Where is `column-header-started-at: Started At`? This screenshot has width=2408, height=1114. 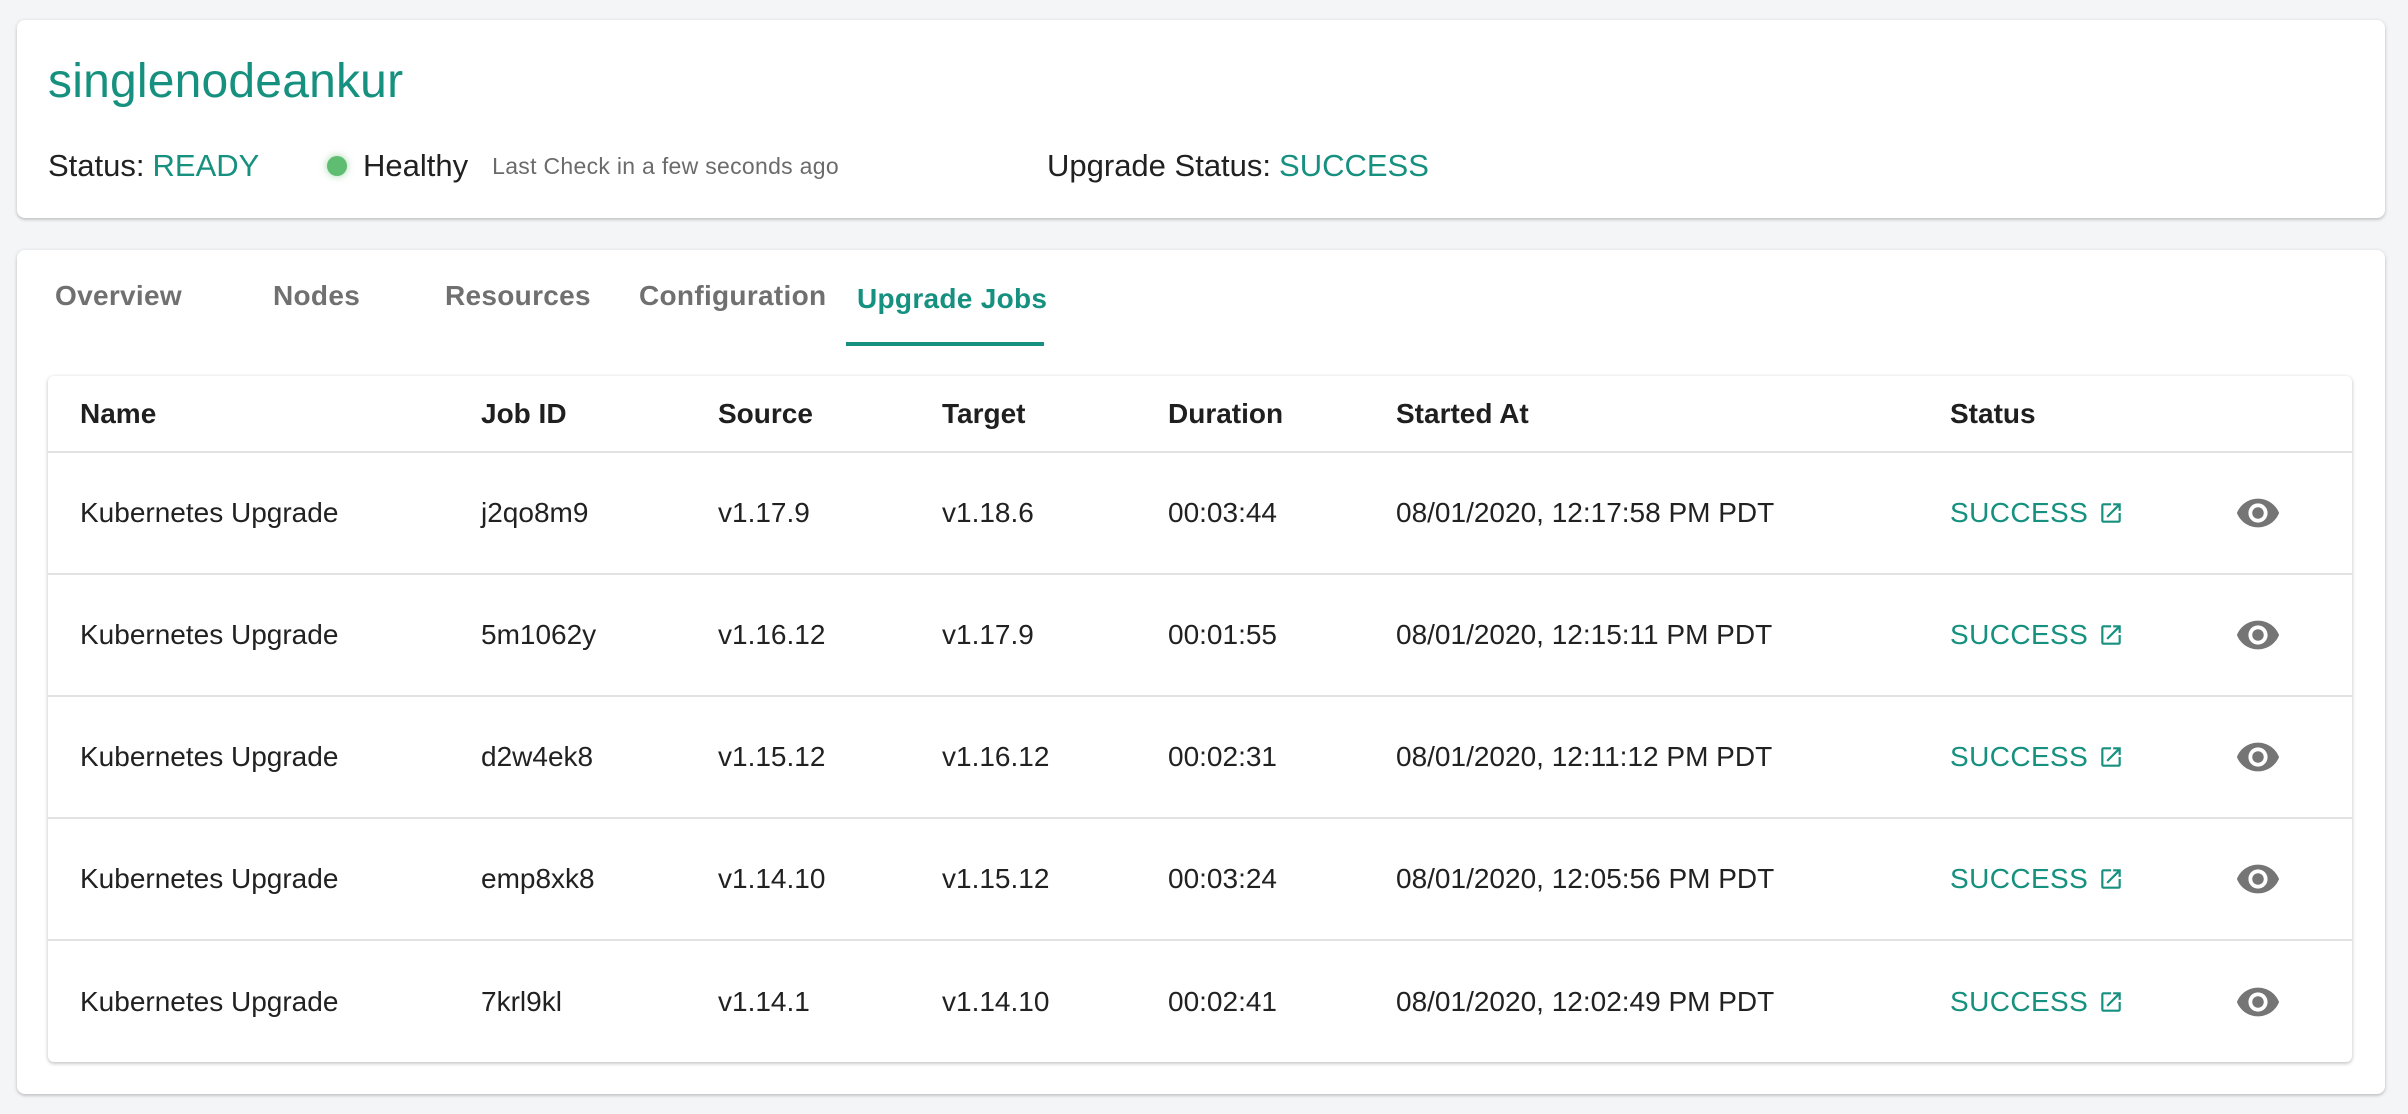
column-header-started-at: Started At is located at coordinates (1462, 413).